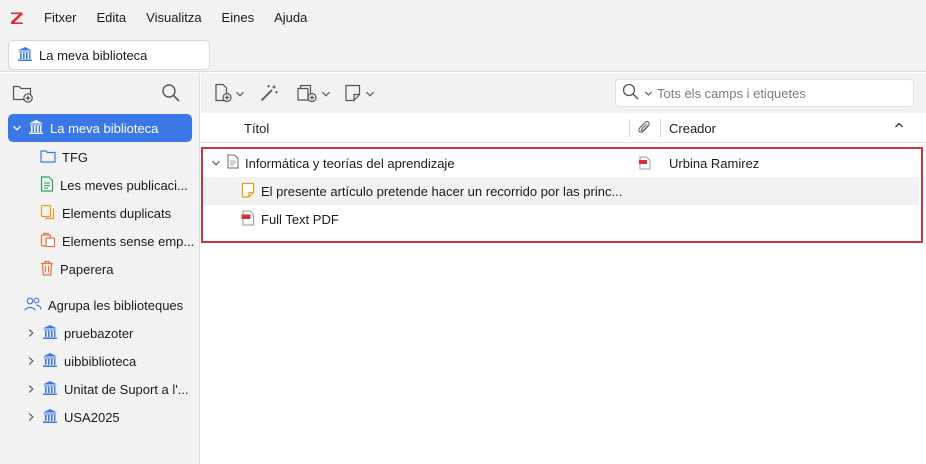  What do you see at coordinates (648, 93) in the screenshot?
I see `search-mode-chevron-icon` at bounding box center [648, 93].